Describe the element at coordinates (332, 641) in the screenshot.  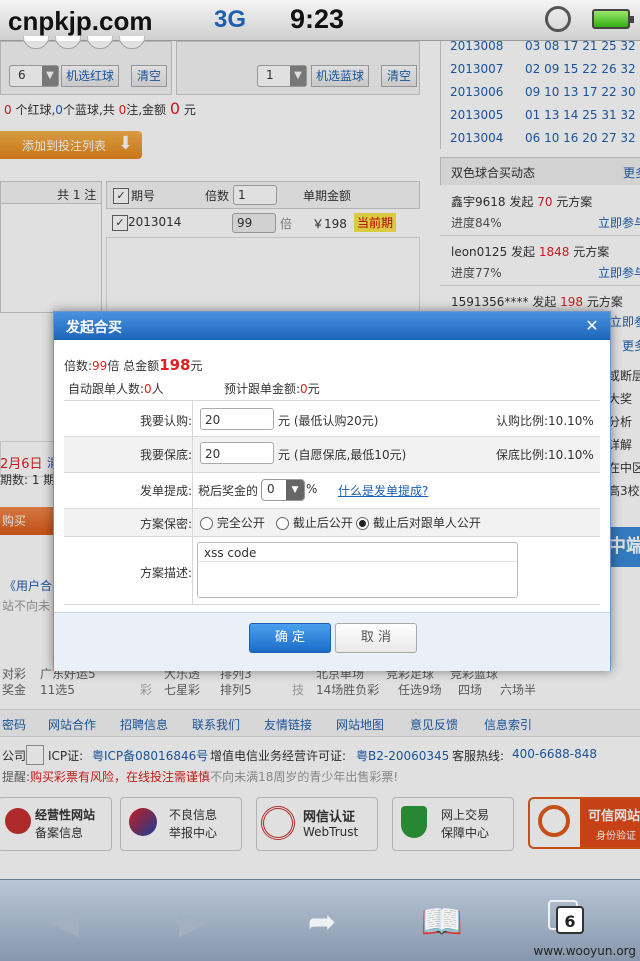
I see `dialog-footer: 确 定 取 消` at that location.